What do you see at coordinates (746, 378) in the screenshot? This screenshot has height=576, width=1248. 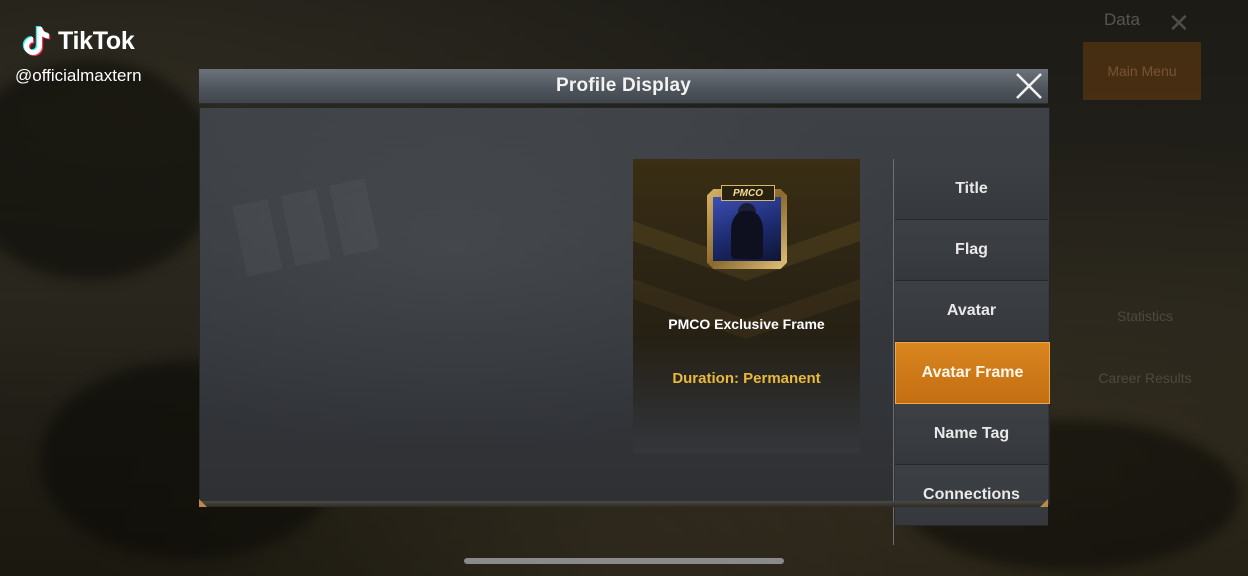 I see `item-duration: Duration: Permanent` at bounding box center [746, 378].